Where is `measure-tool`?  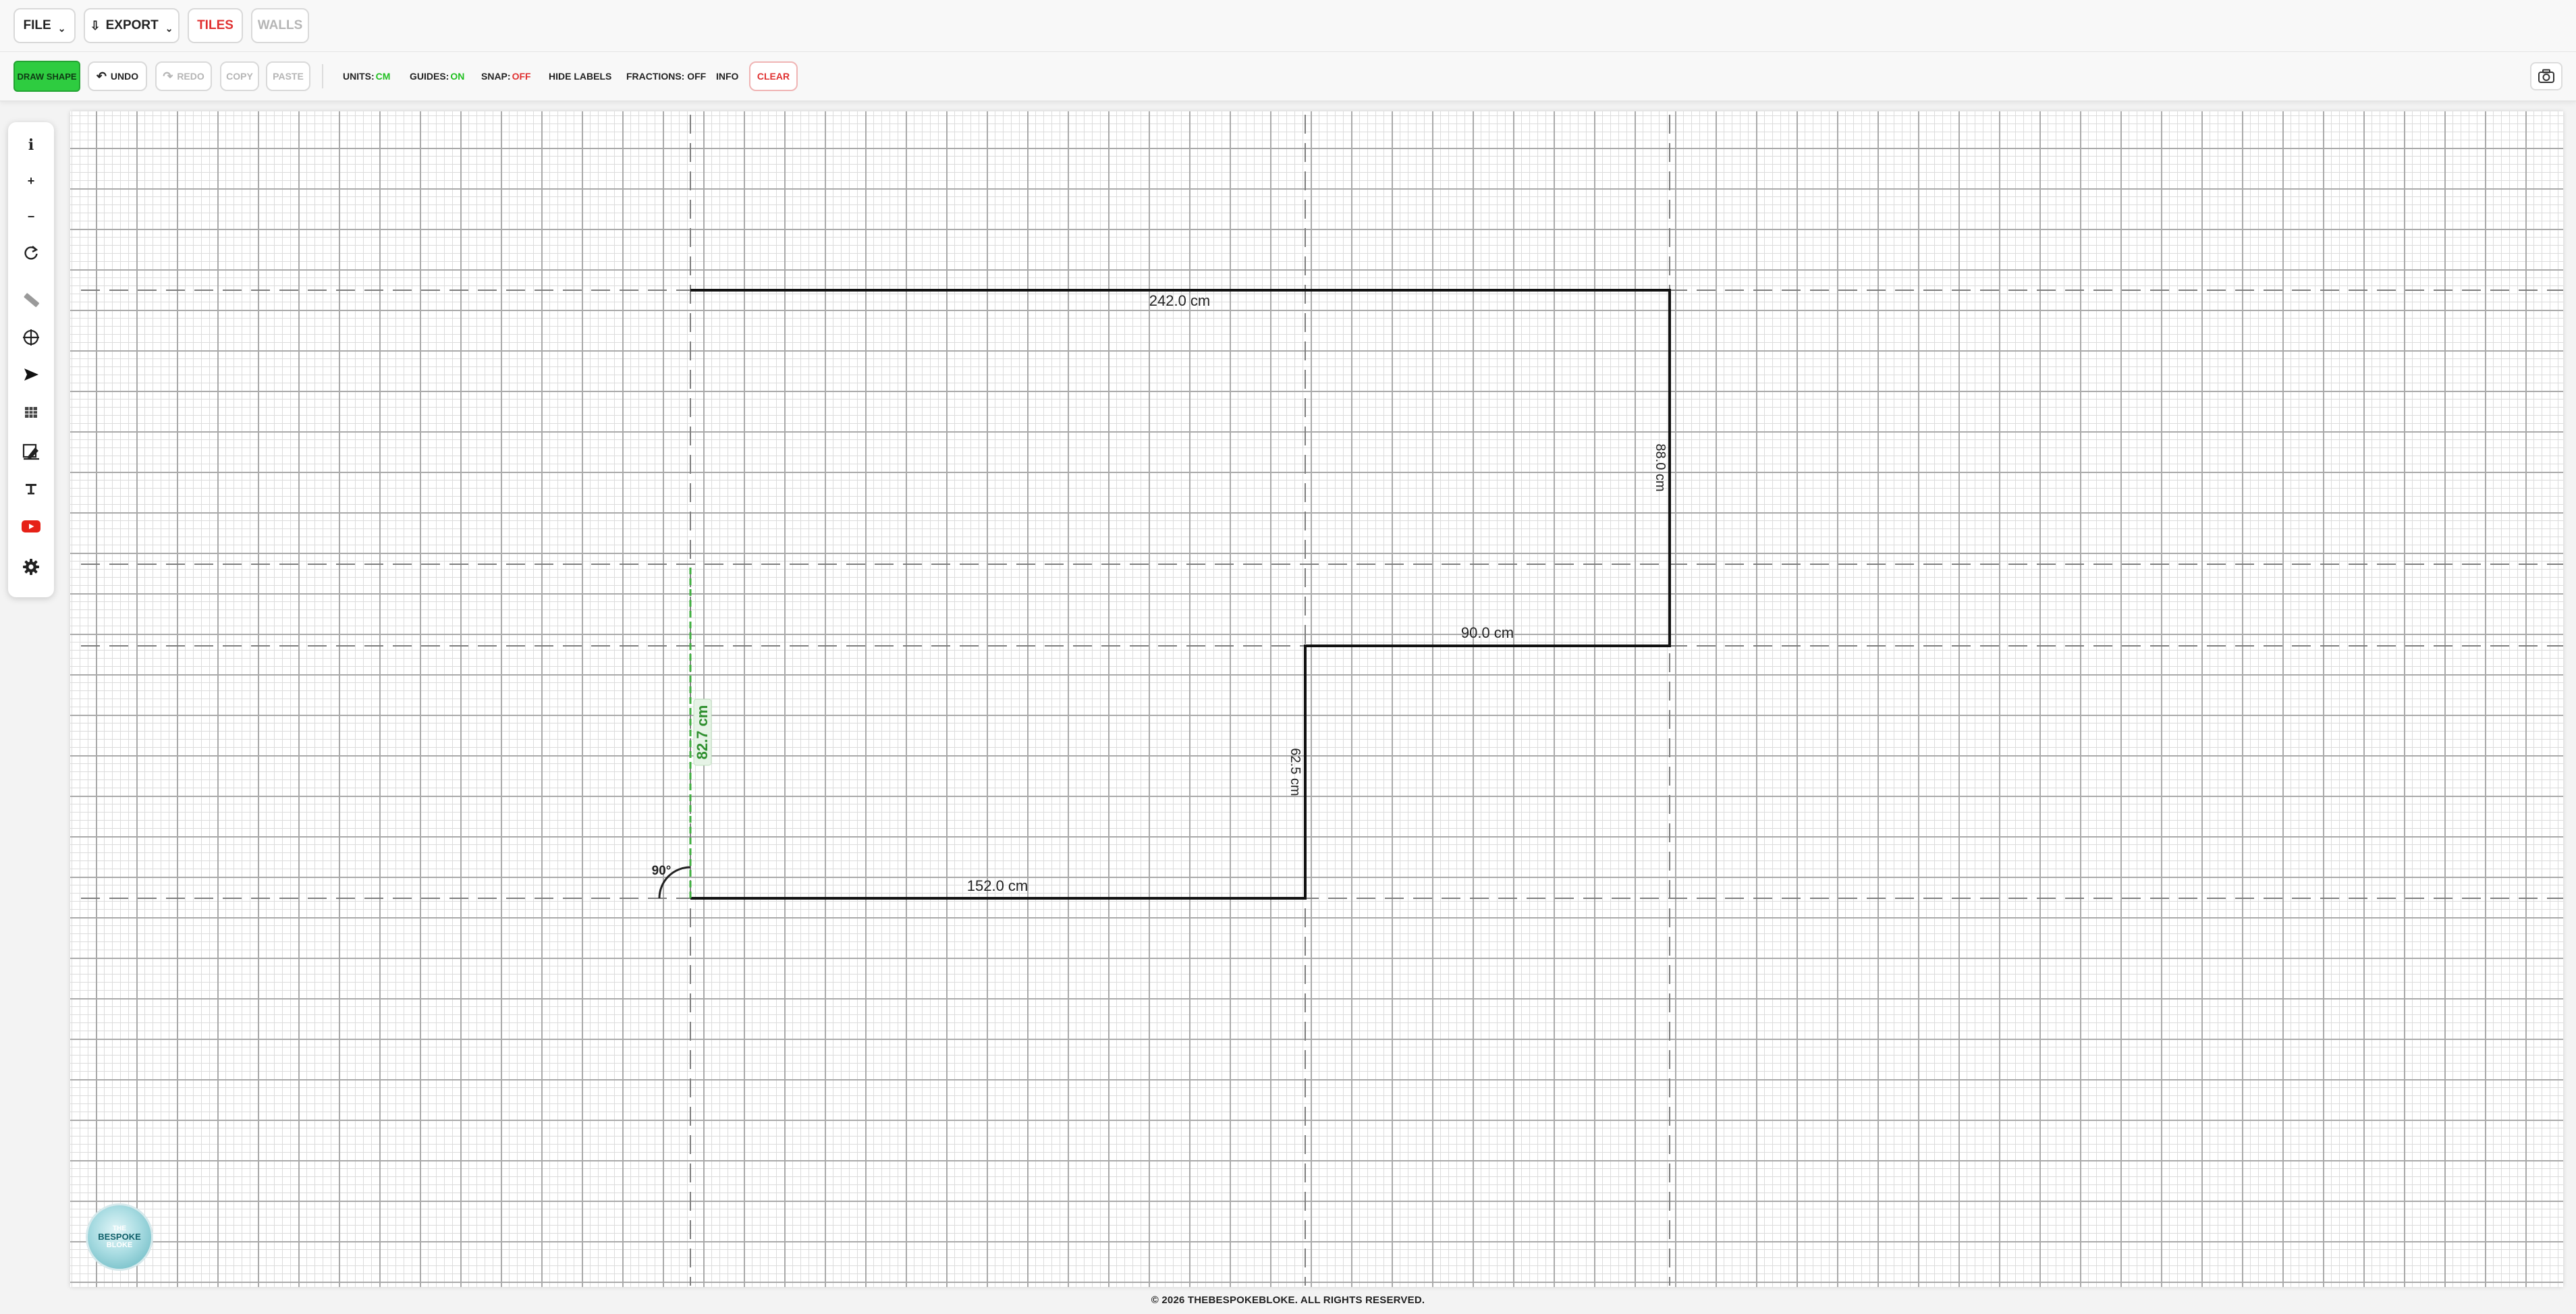
measure-tool is located at coordinates (31, 299).